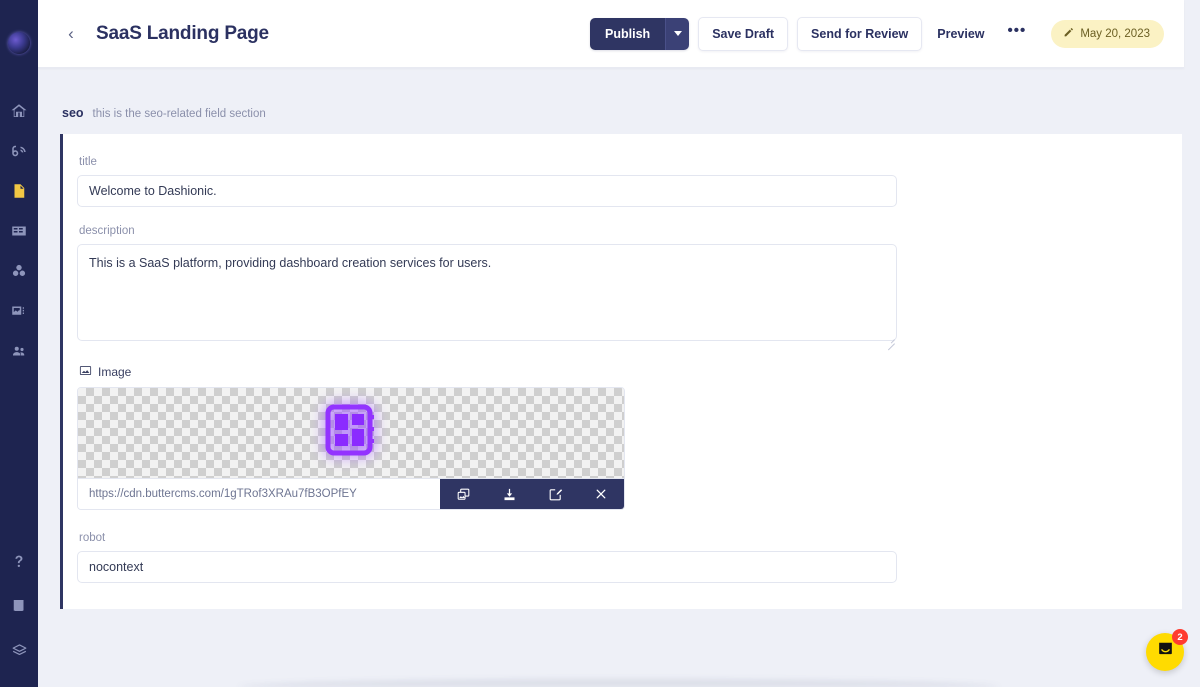  What do you see at coordinates (115, 372) in the screenshot?
I see `field-image-label-text: Image` at bounding box center [115, 372].